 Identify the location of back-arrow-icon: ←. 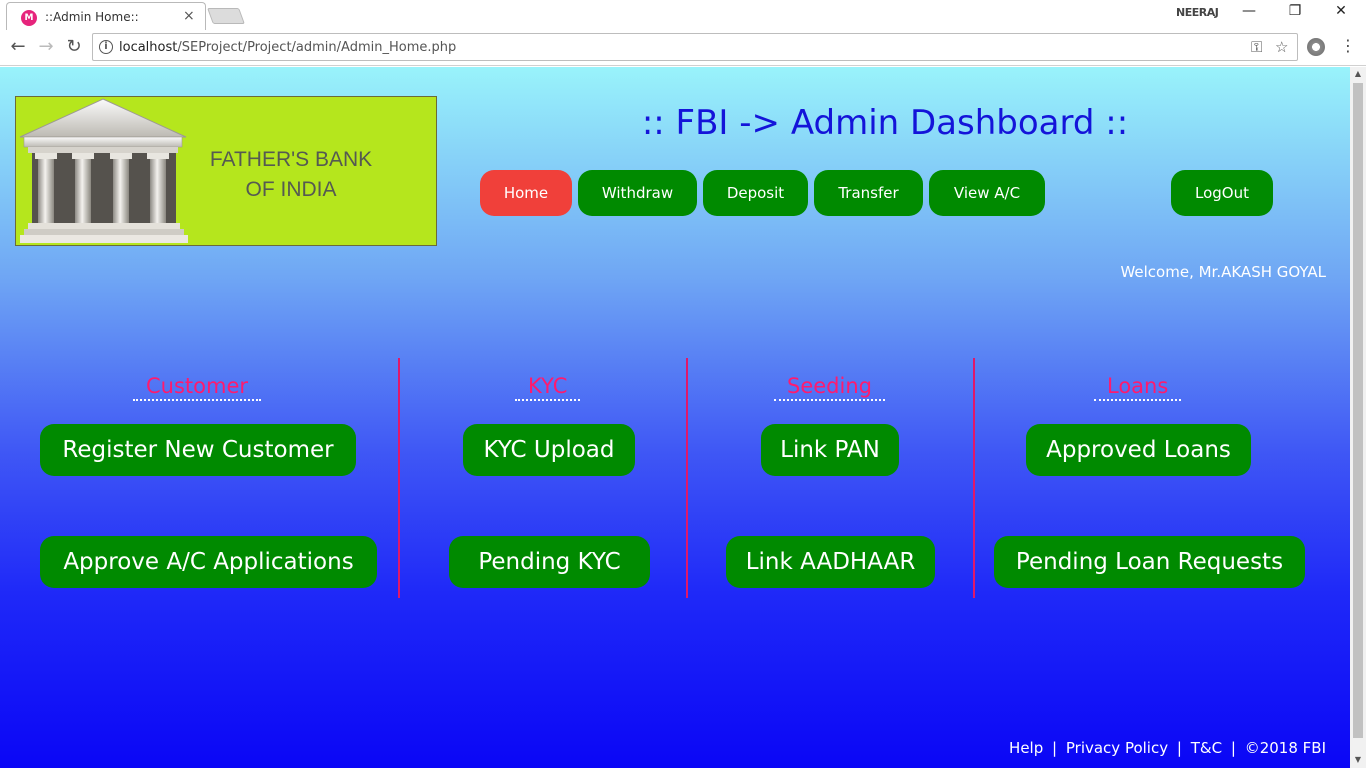
(18, 46).